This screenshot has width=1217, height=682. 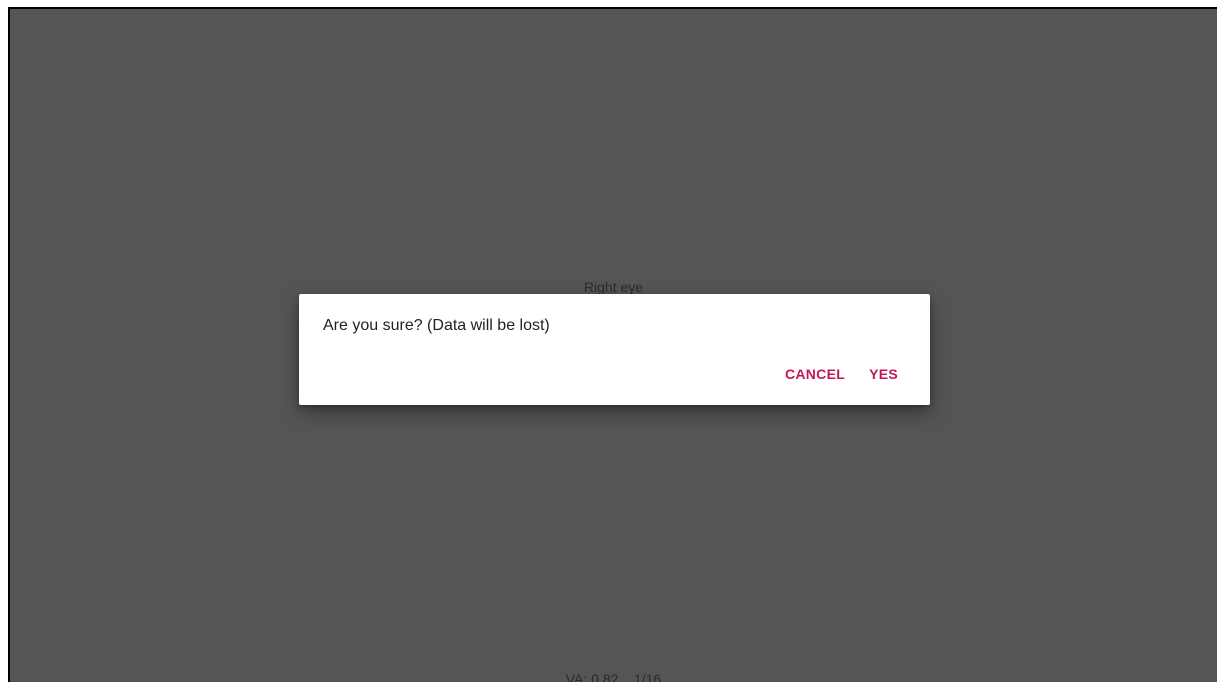 I want to click on eye-label: Right eye, so click(x=613, y=287).